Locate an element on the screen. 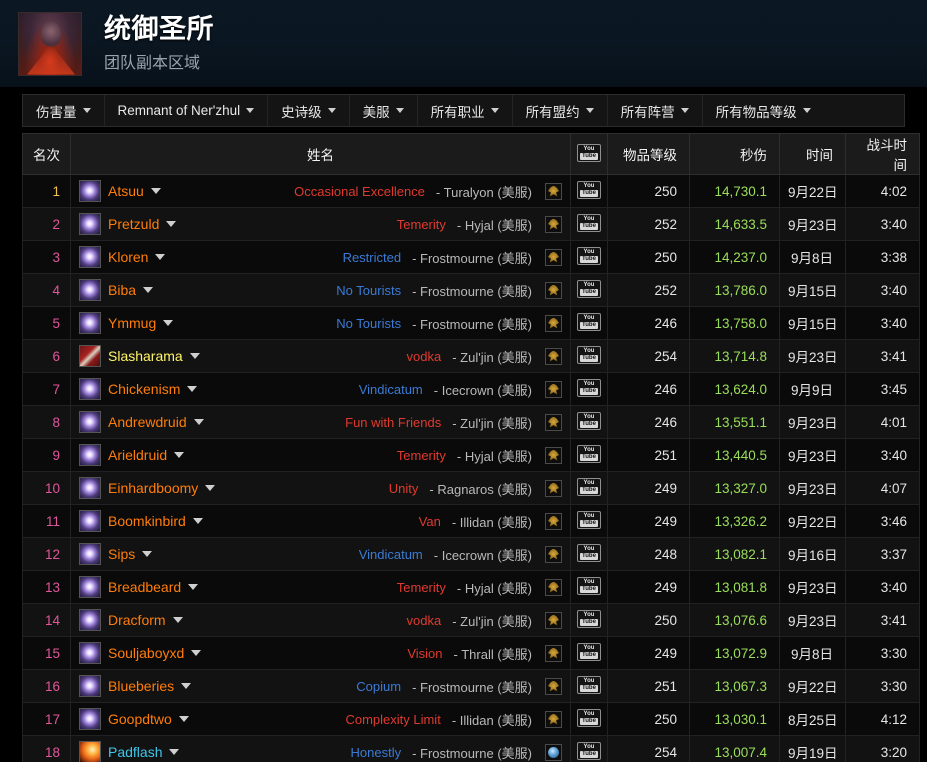 The image size is (927, 762). player-name-link: Ymmug is located at coordinates (132, 323).